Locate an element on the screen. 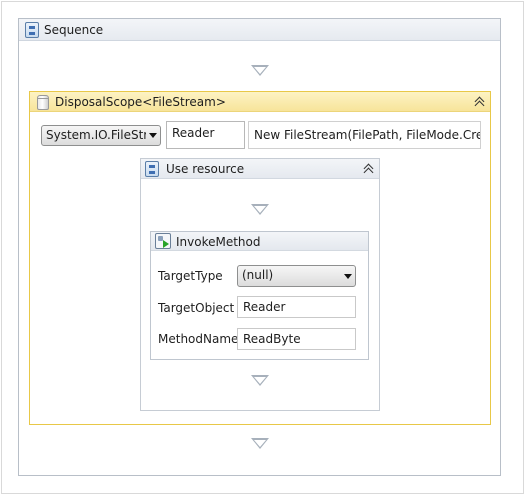 This screenshot has width=525, height=495. disposal-scope-icon is located at coordinates (43, 102).